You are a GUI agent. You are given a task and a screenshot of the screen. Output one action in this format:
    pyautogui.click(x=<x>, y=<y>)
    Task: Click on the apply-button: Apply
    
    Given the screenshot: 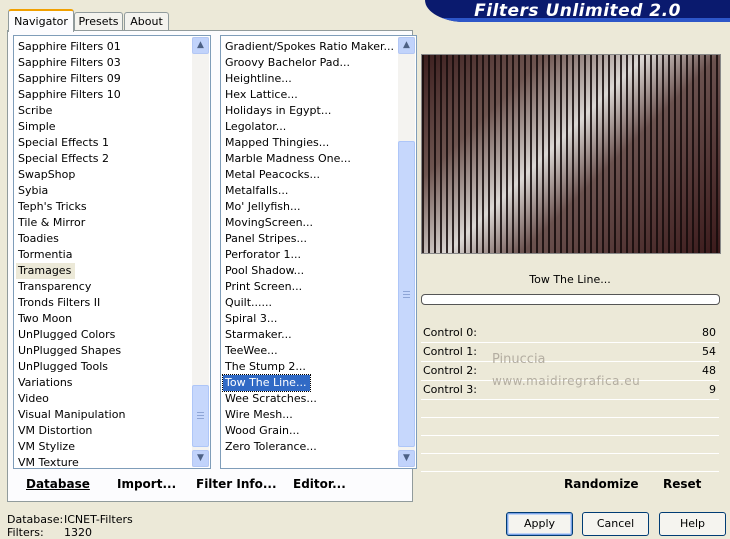 What is the action you would take?
    pyautogui.click(x=539, y=524)
    